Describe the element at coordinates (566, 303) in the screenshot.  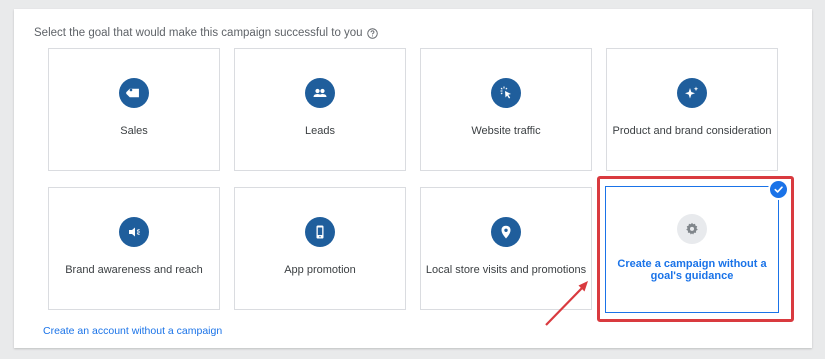
I see `annotation-arrow-icon` at that location.